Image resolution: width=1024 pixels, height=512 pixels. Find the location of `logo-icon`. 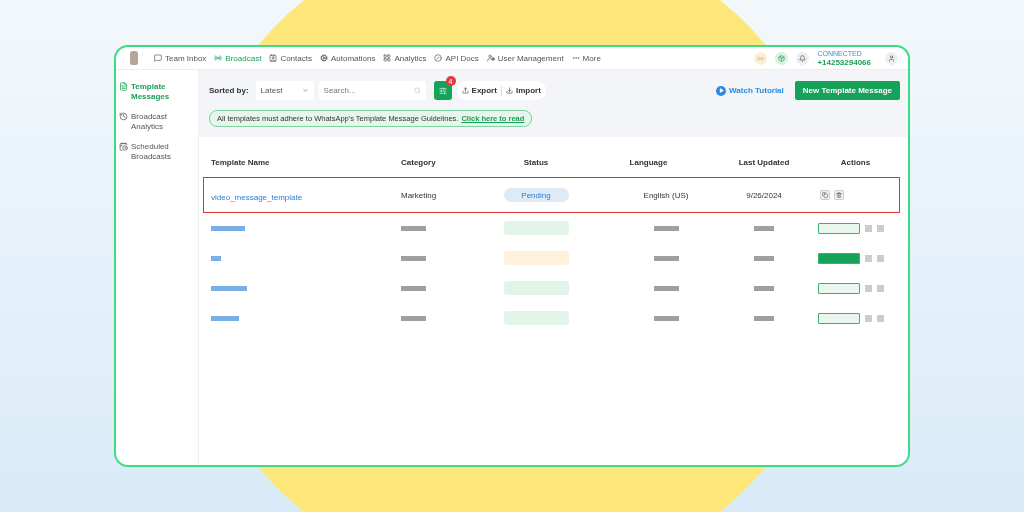

logo-icon is located at coordinates (134, 58).